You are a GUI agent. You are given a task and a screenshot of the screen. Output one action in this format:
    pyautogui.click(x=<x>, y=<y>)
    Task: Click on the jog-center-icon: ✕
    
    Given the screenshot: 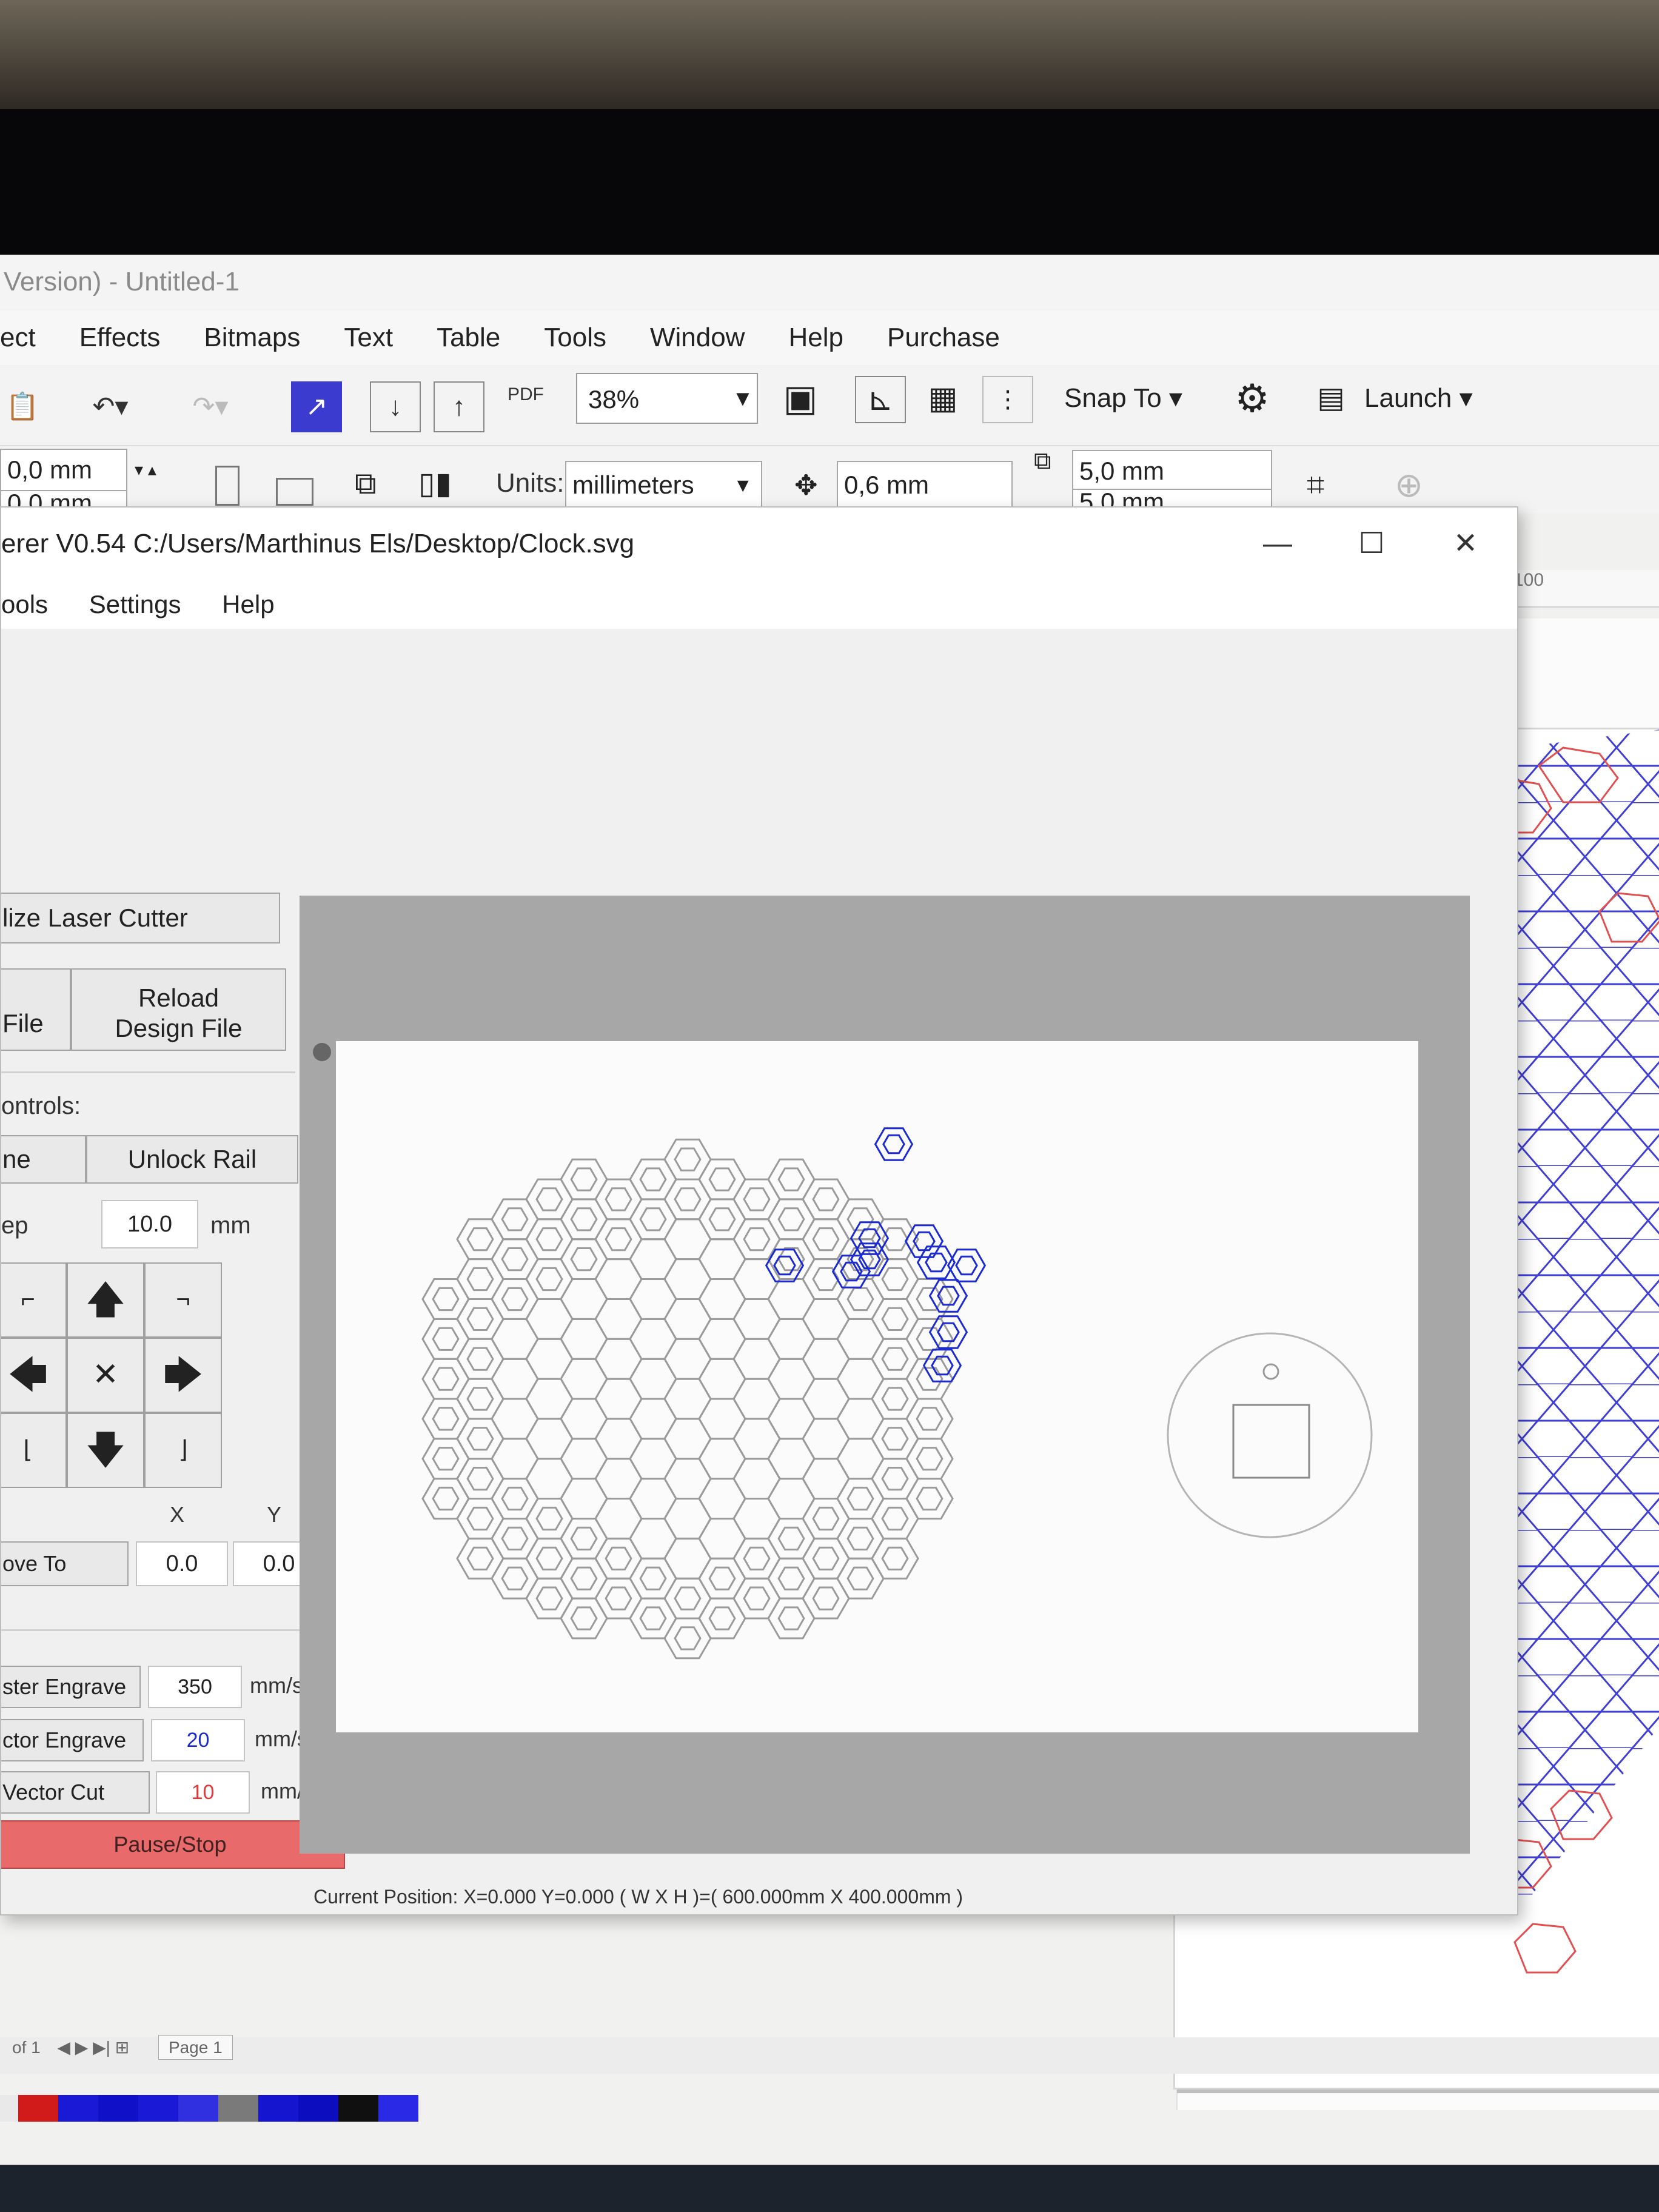 What is the action you would take?
    pyautogui.click(x=105, y=1375)
    